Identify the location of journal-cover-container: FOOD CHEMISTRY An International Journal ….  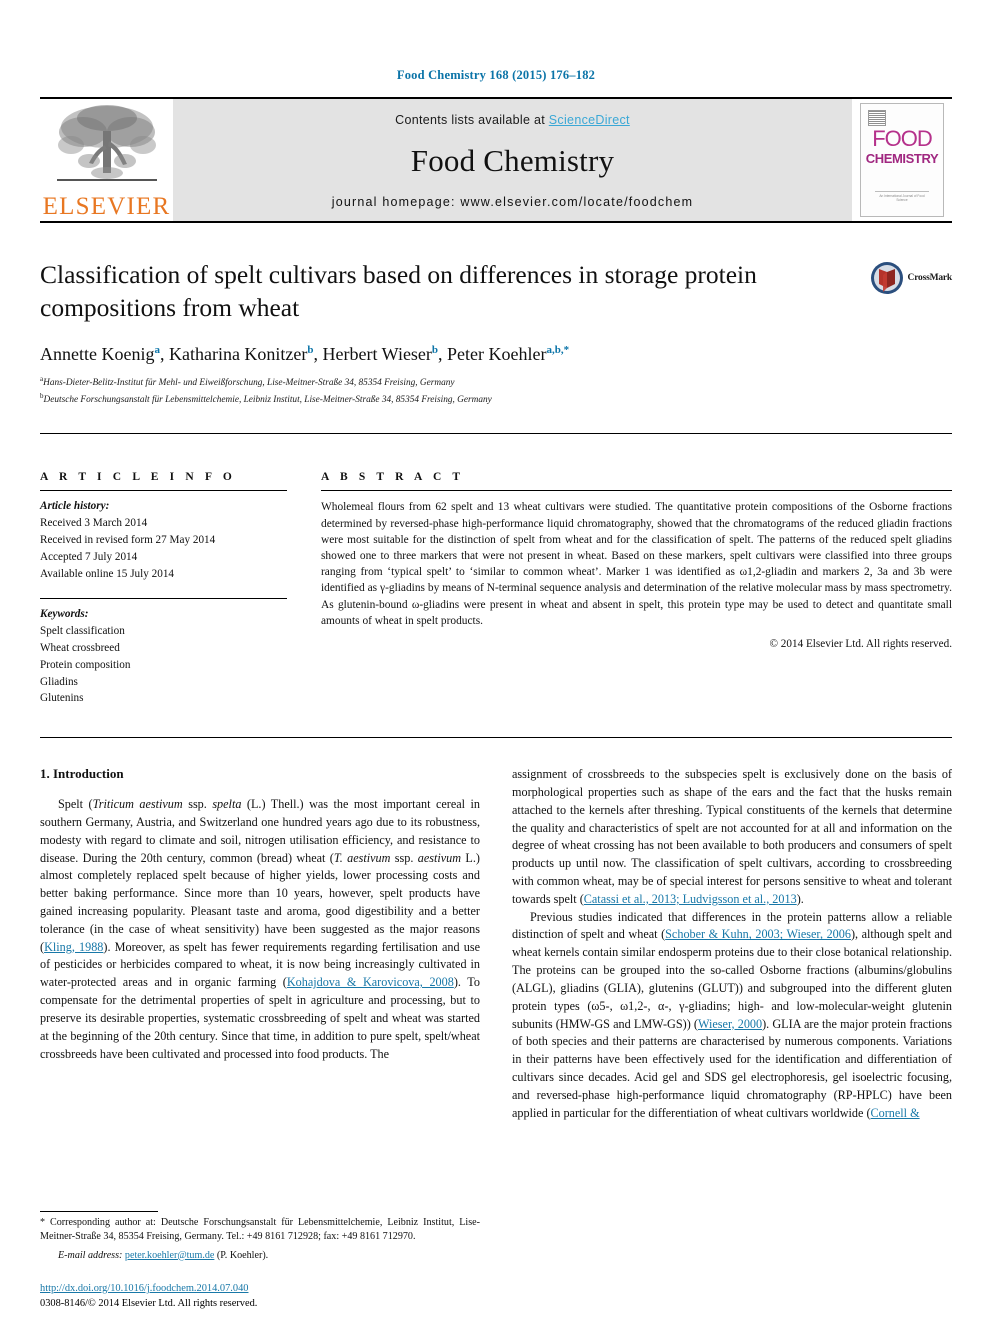
(902, 160).